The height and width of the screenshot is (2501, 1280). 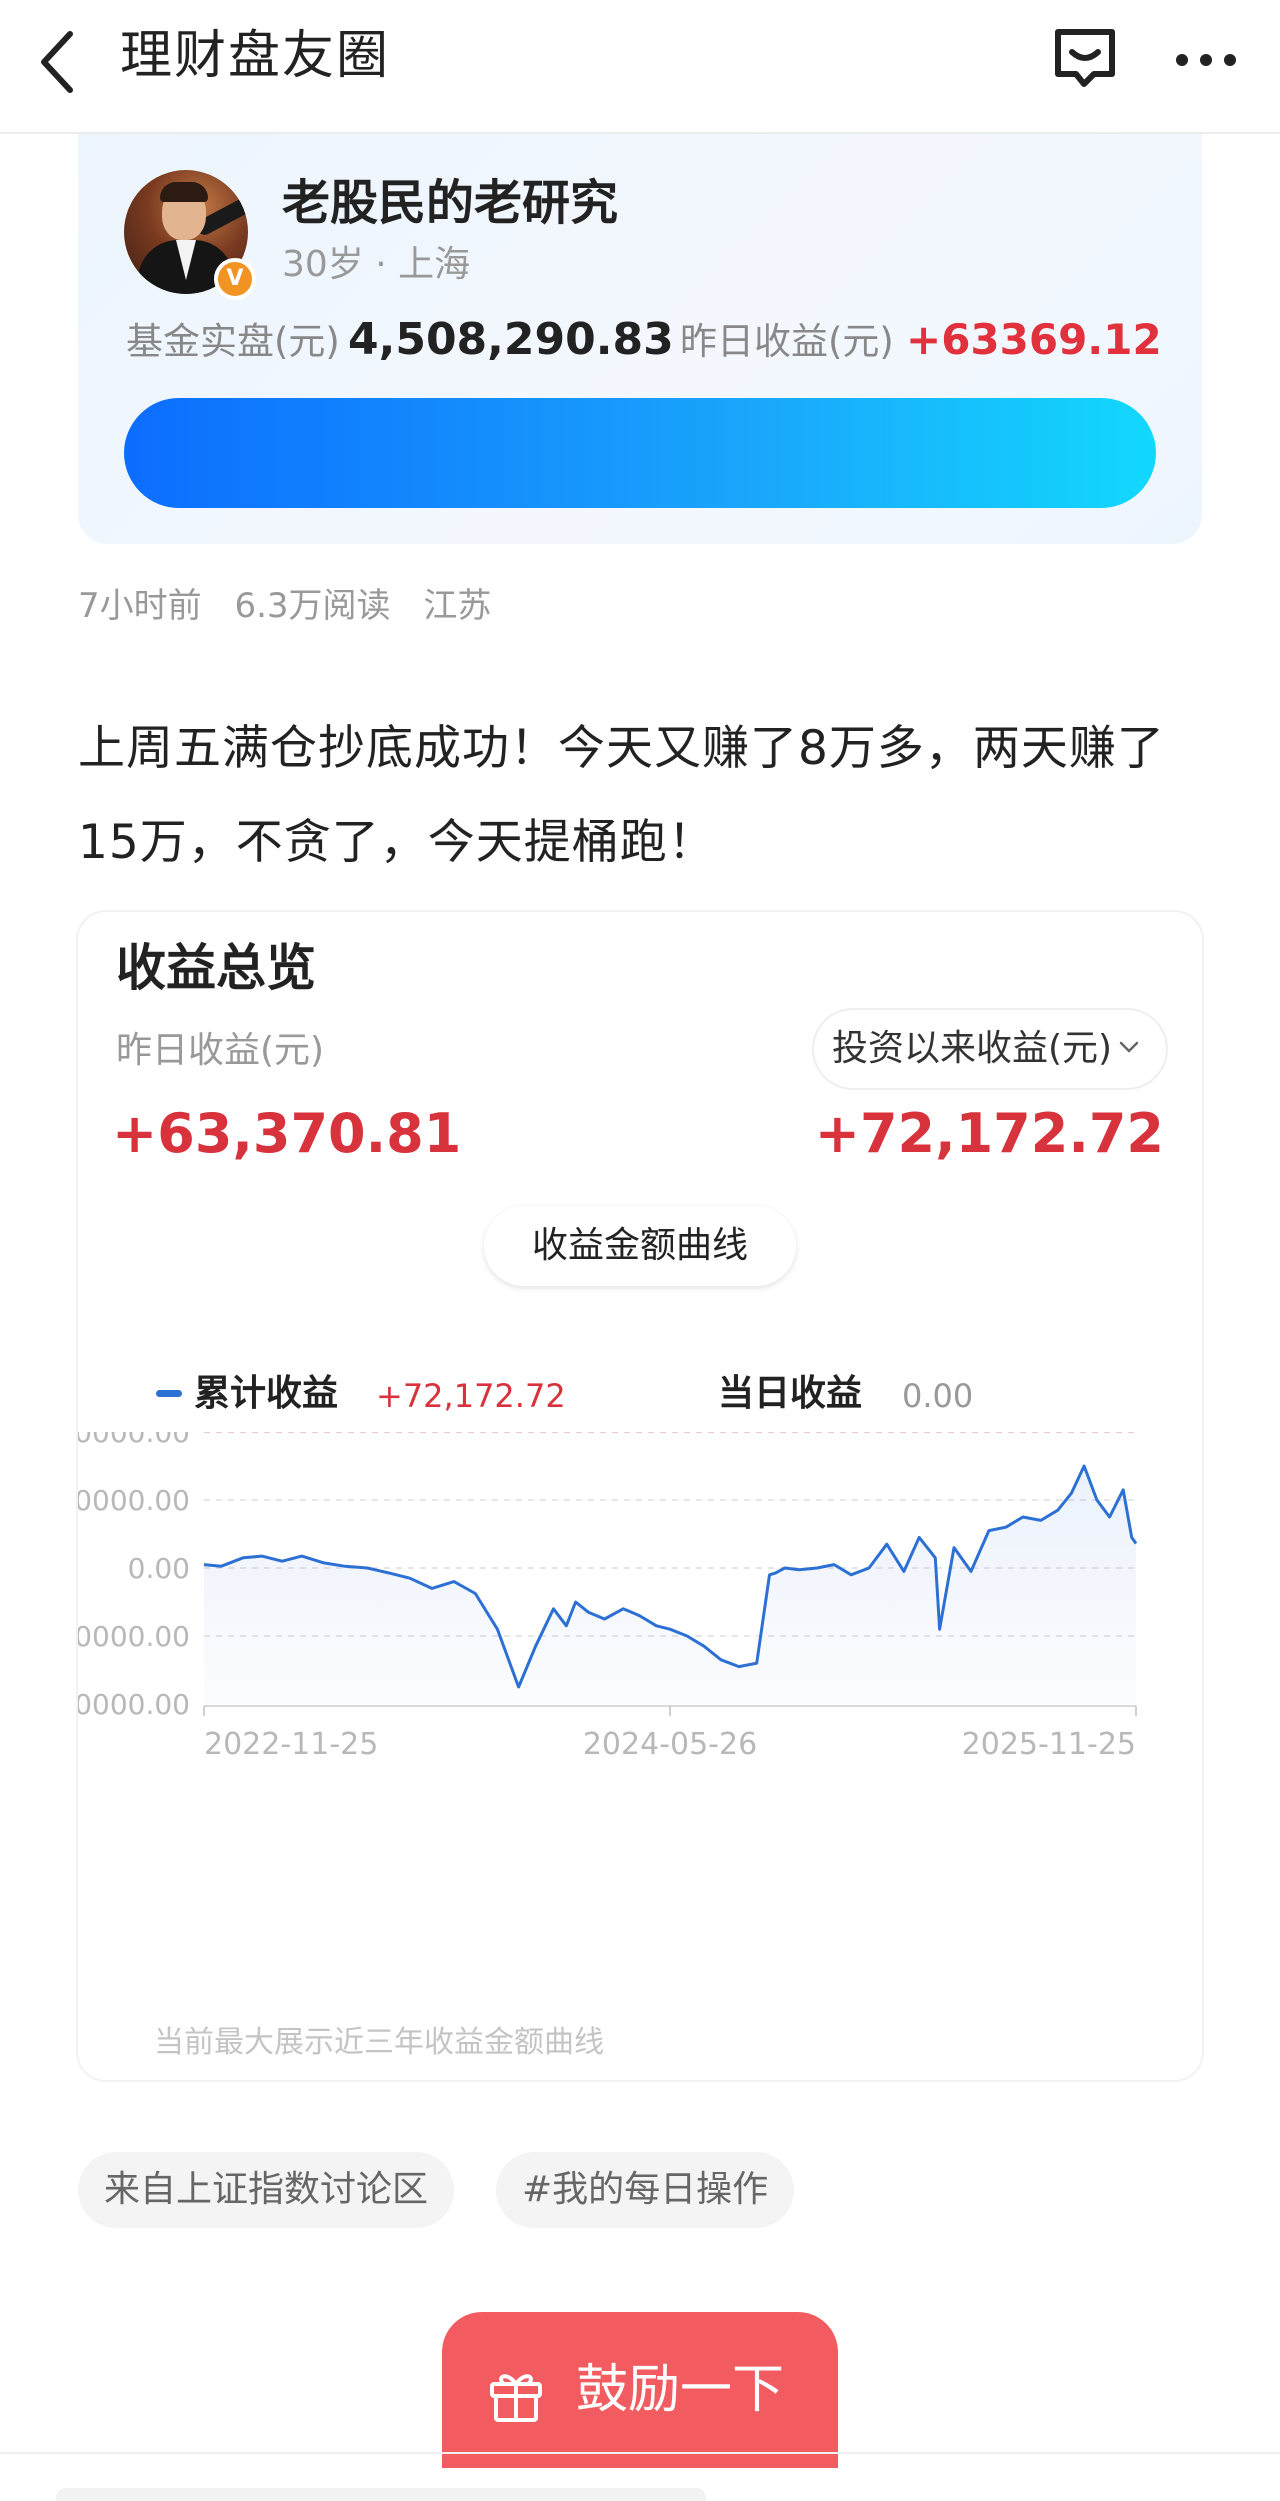 What do you see at coordinates (972, 1048) in the screenshot?
I see `earnings-period-label: 投资以来收益(元)` at bounding box center [972, 1048].